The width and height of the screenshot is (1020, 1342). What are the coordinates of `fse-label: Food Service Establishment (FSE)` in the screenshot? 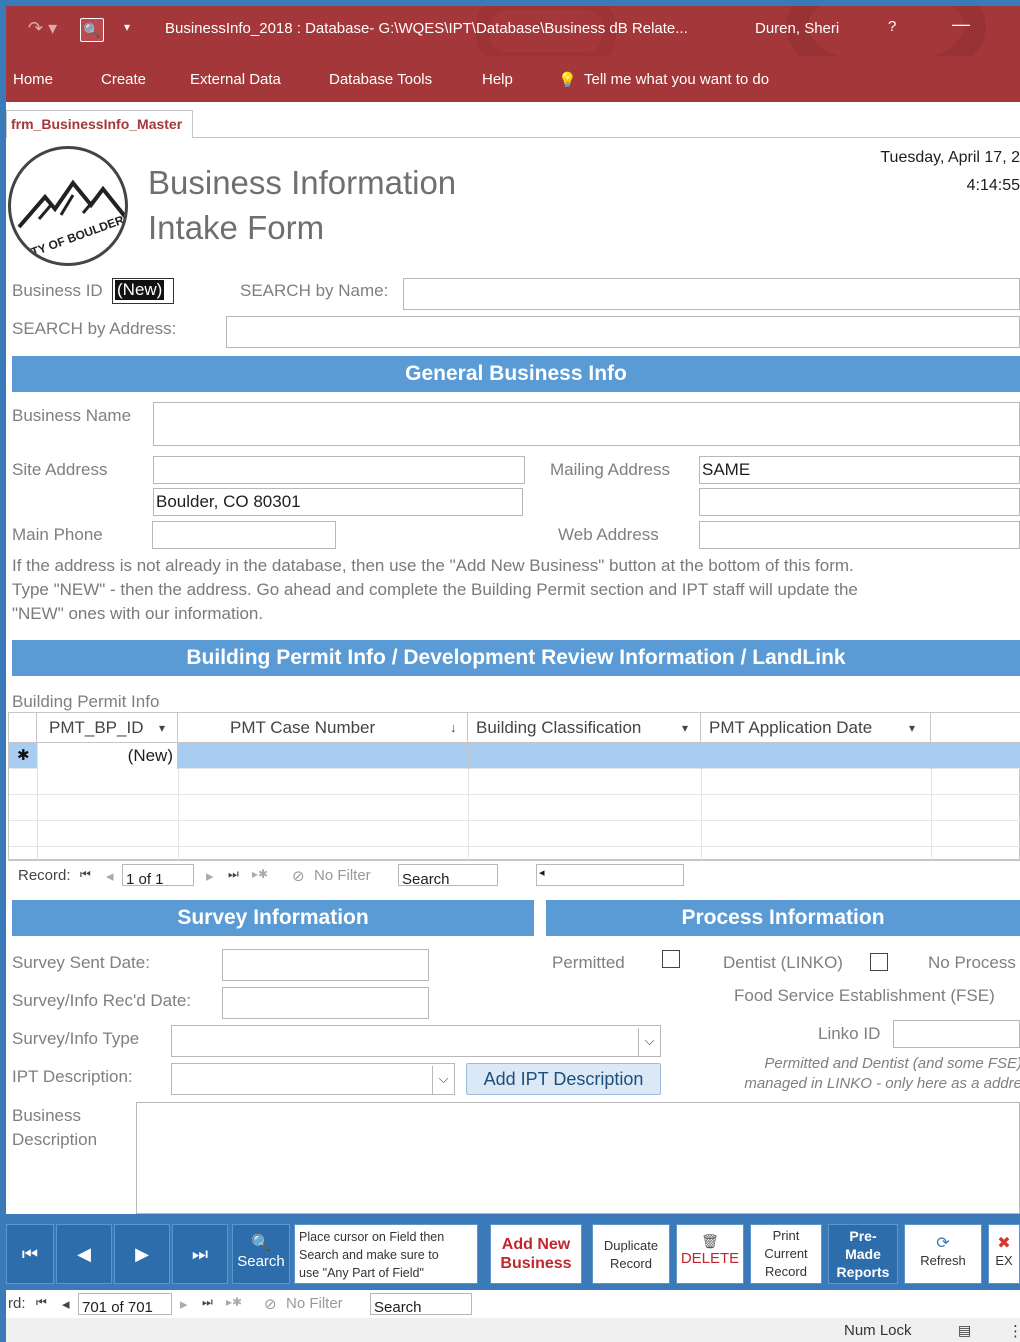 It's located at (864, 995).